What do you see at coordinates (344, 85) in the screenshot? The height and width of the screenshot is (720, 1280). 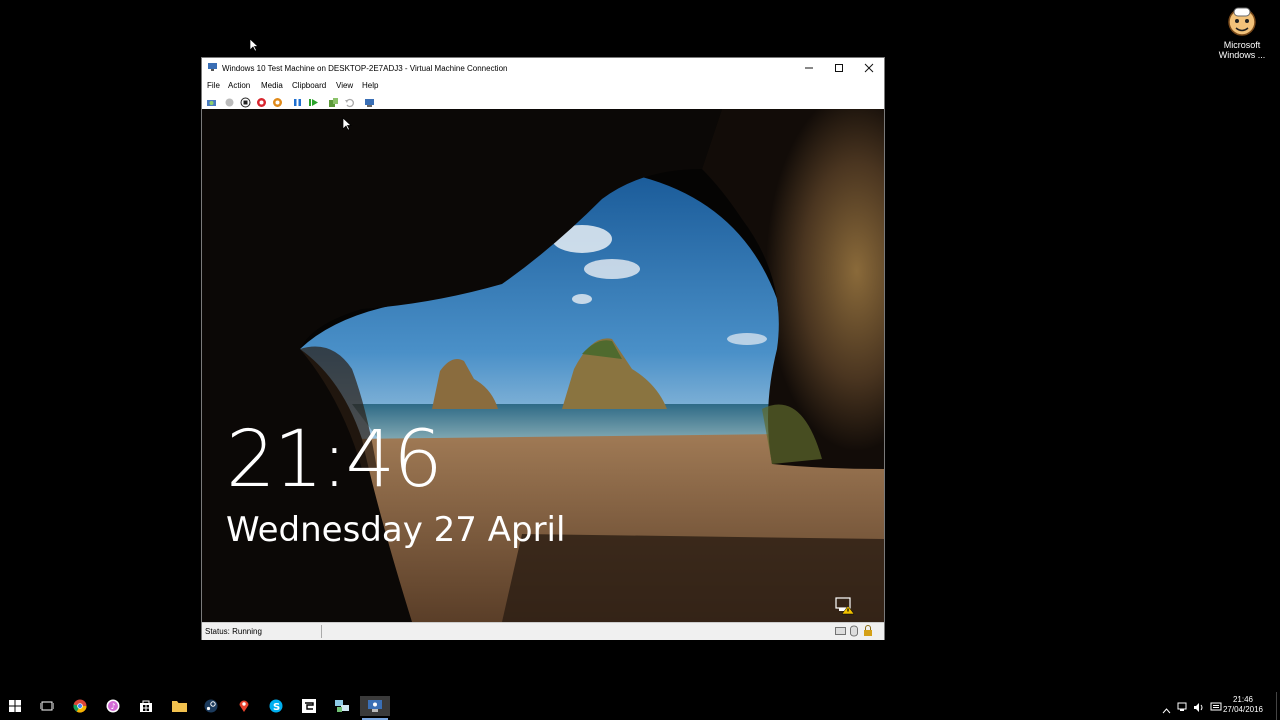 I see `menu-view: View` at bounding box center [344, 85].